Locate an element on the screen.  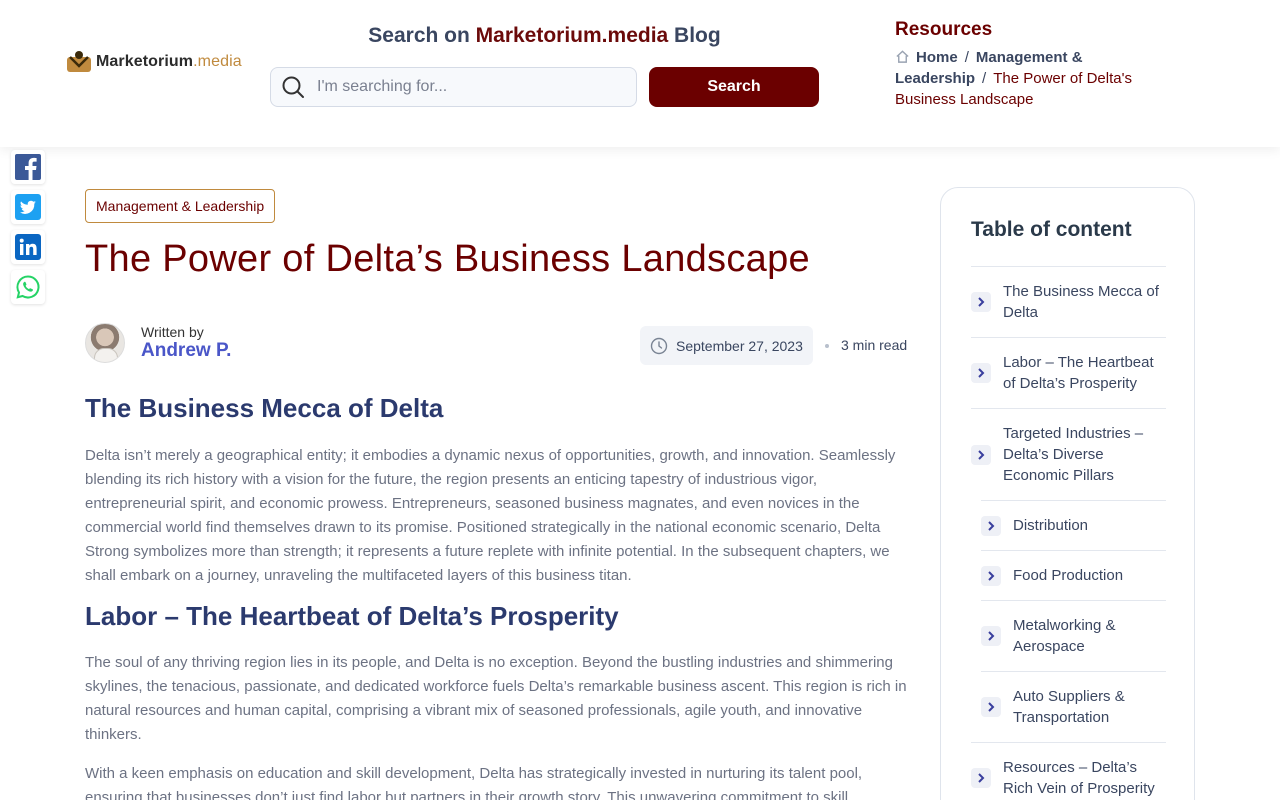
read-time: 3 min read is located at coordinates (874, 345).